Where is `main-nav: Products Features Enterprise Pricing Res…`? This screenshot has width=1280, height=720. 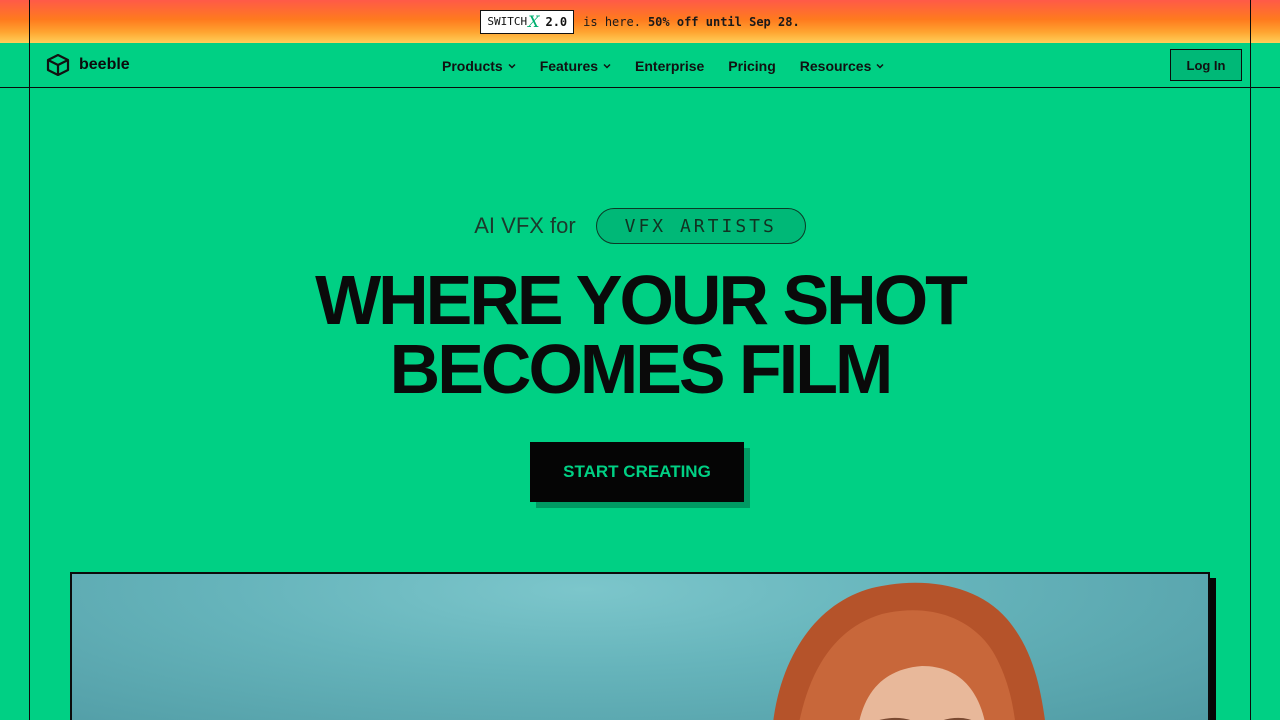
main-nav: Products Features Enterprise Pricing Res… is located at coordinates (675, 65).